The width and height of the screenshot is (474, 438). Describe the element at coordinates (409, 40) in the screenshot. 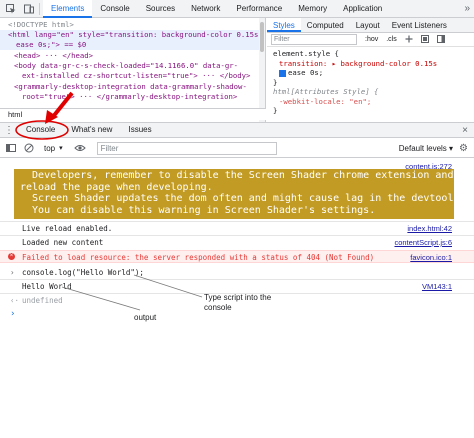

I see `new-rule-icon` at that location.